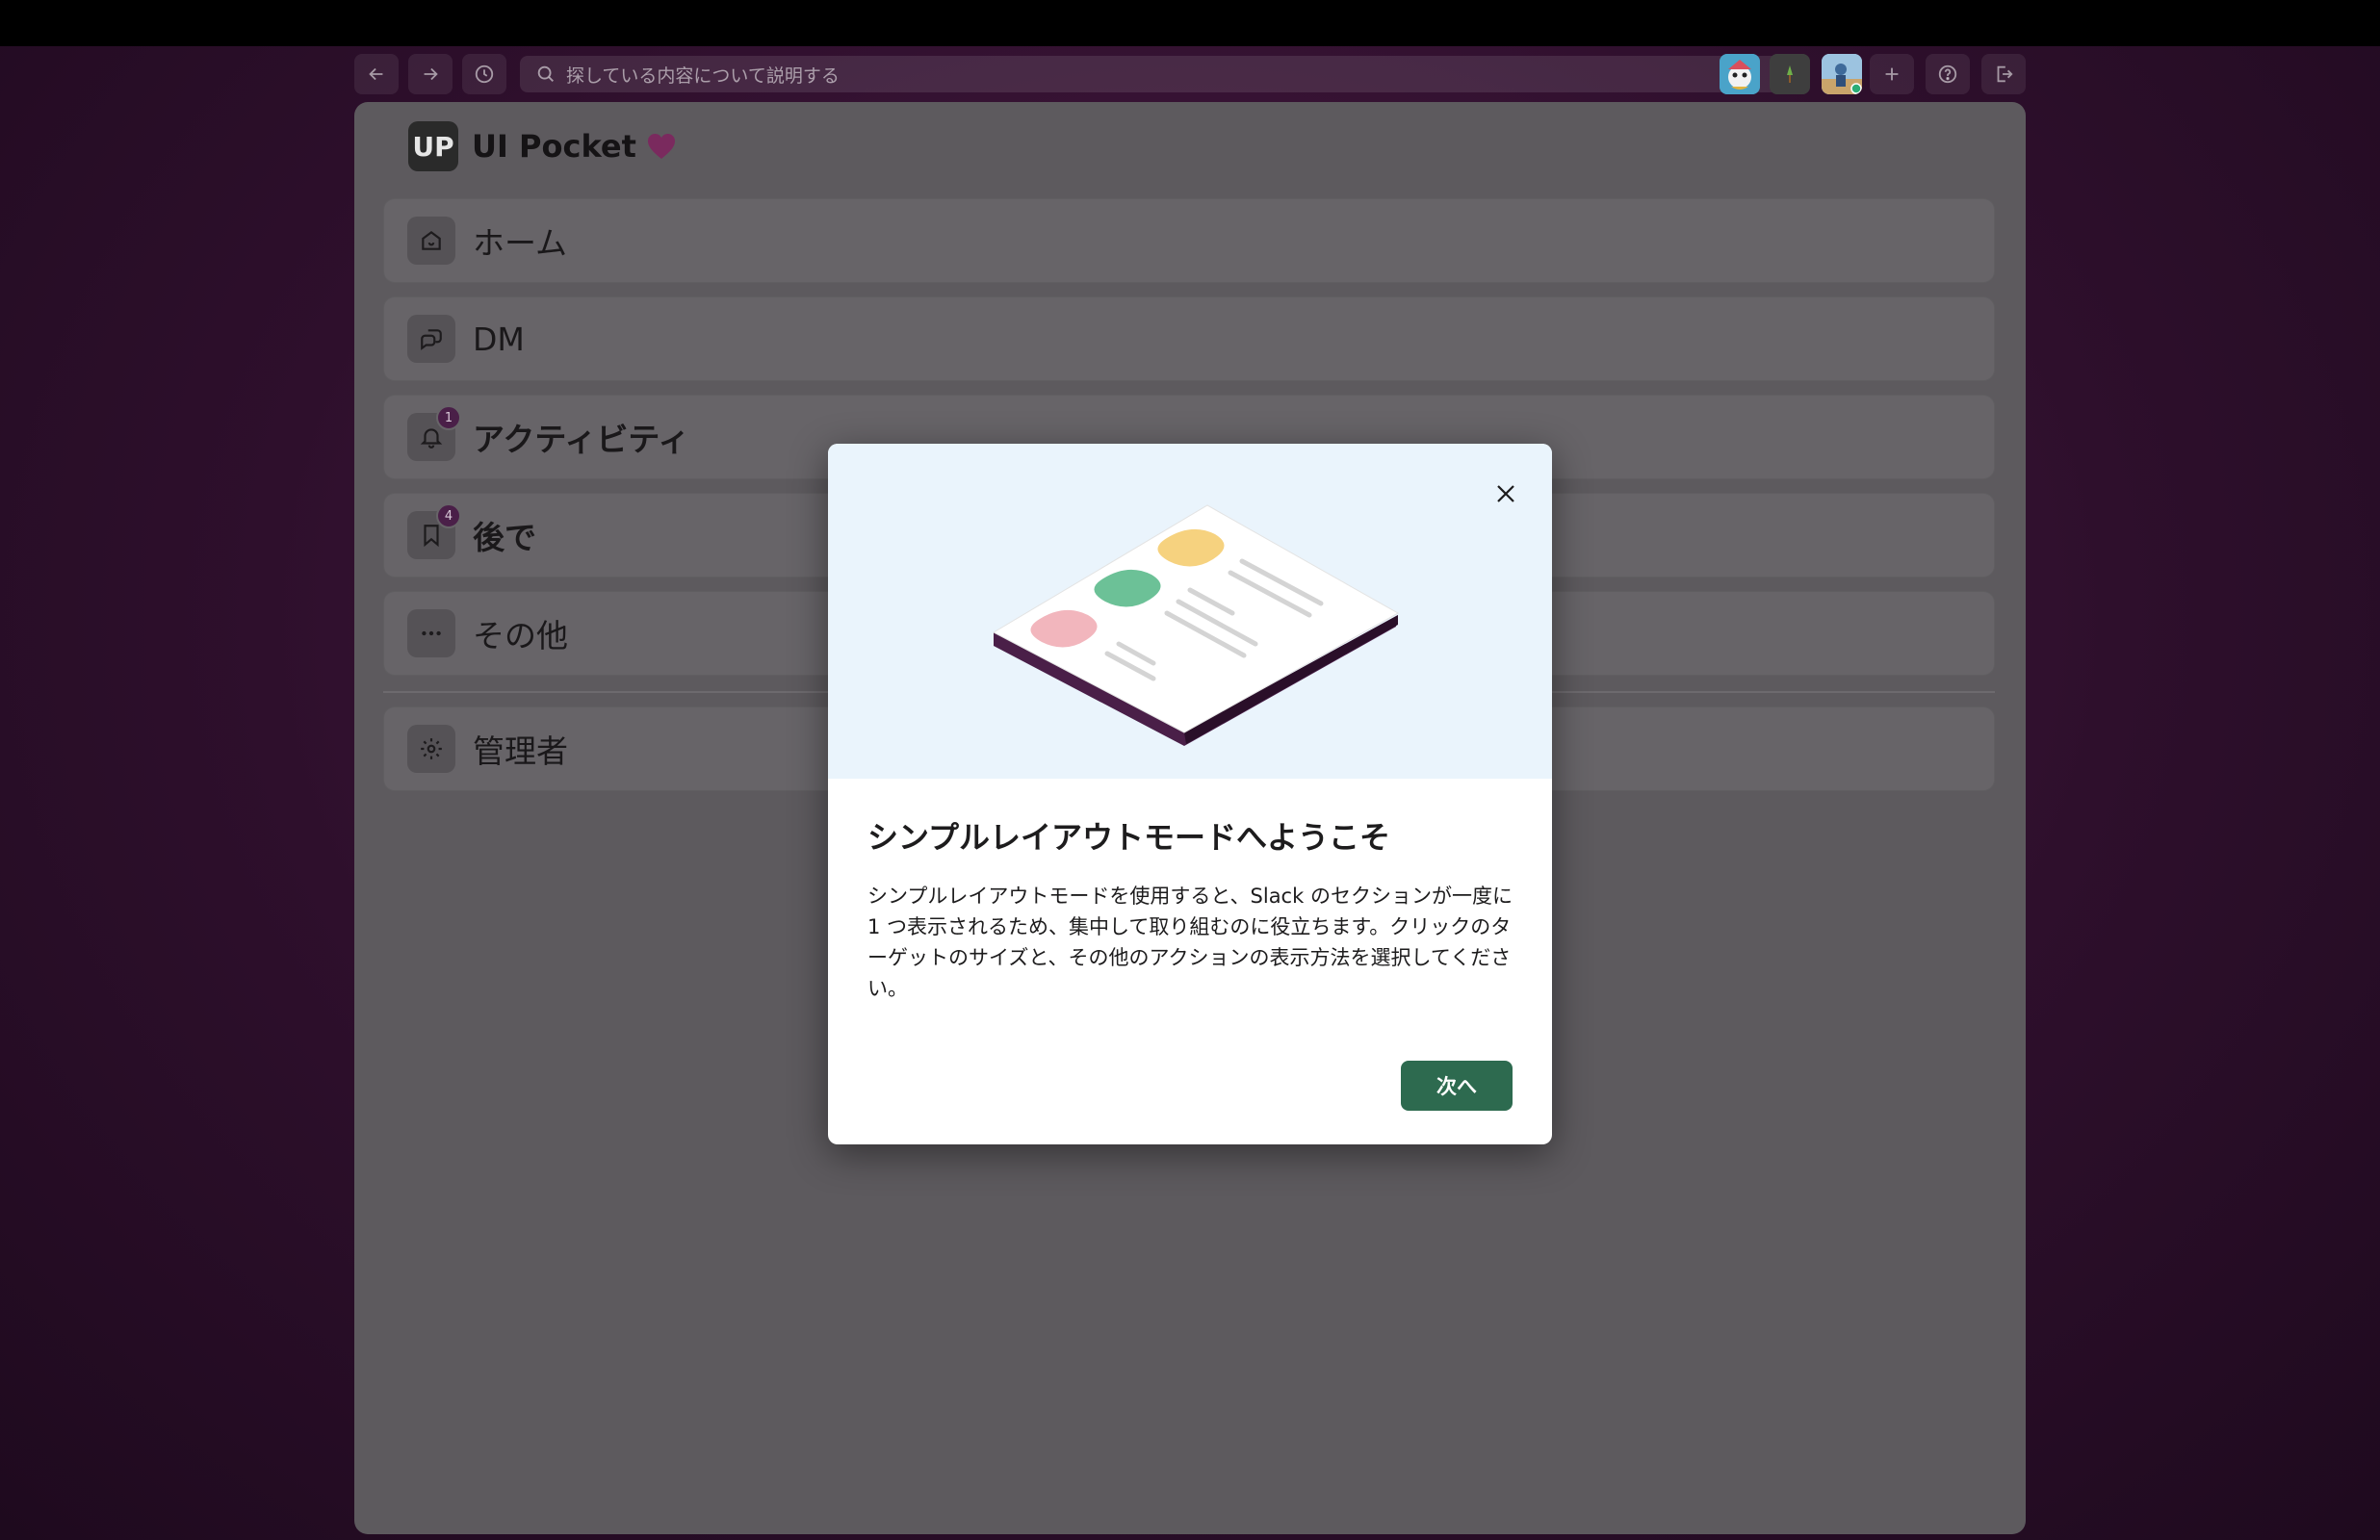  I want to click on forward-button, so click(431, 74).